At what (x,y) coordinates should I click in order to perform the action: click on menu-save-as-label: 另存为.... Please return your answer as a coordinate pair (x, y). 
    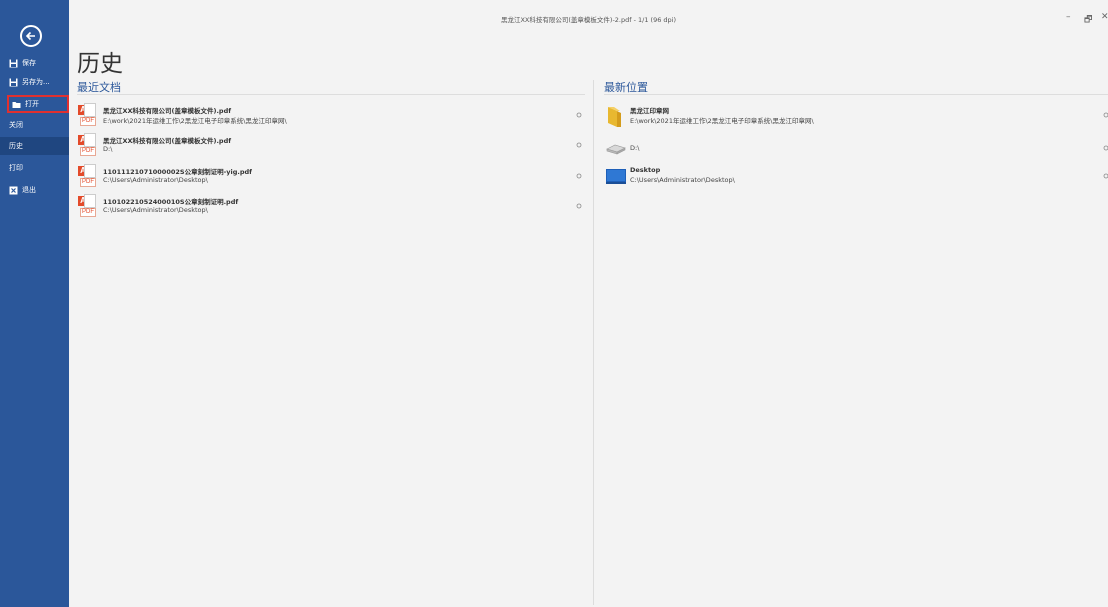
    Looking at the image, I should click on (36, 82).